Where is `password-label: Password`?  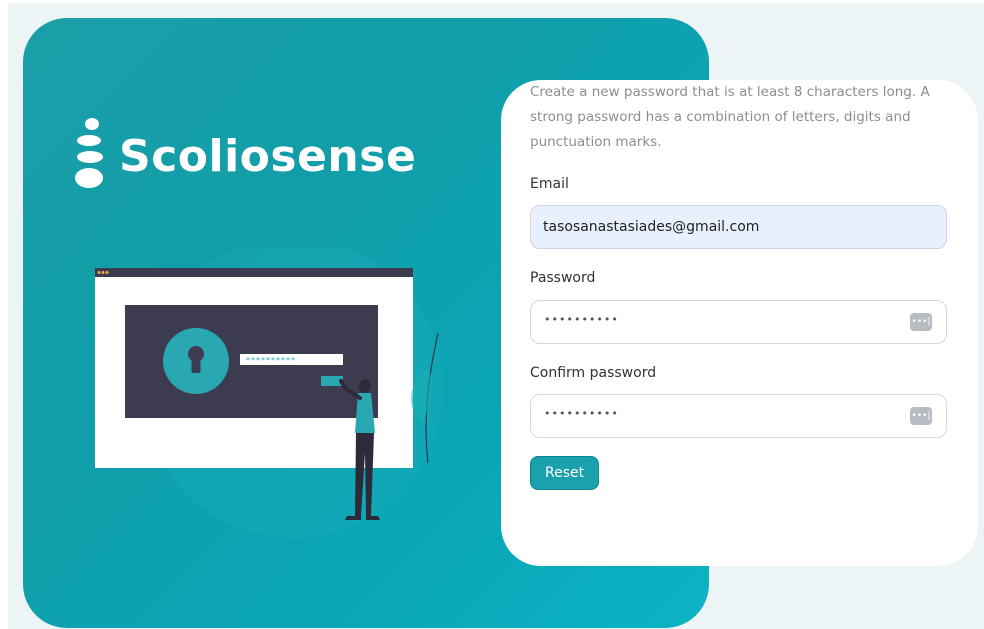
password-label: Password is located at coordinates (563, 278).